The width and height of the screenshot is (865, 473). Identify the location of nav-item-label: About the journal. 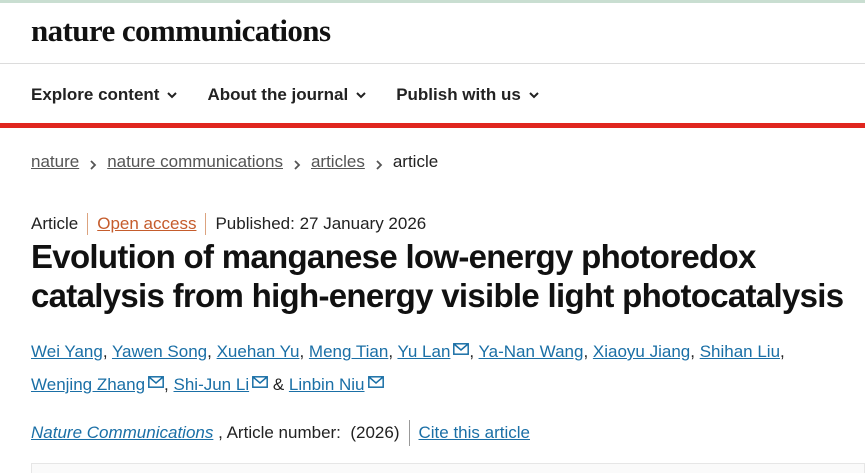
(278, 94).